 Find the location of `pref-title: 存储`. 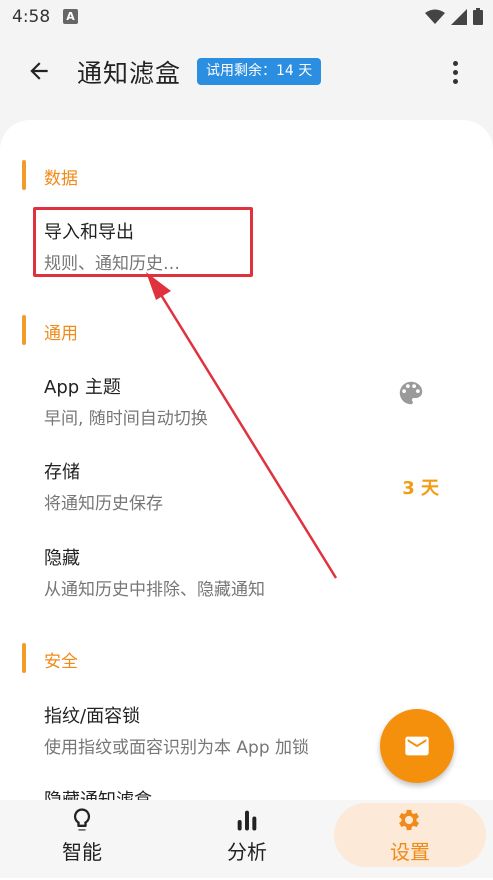

pref-title: 存储 is located at coordinates (62, 472).